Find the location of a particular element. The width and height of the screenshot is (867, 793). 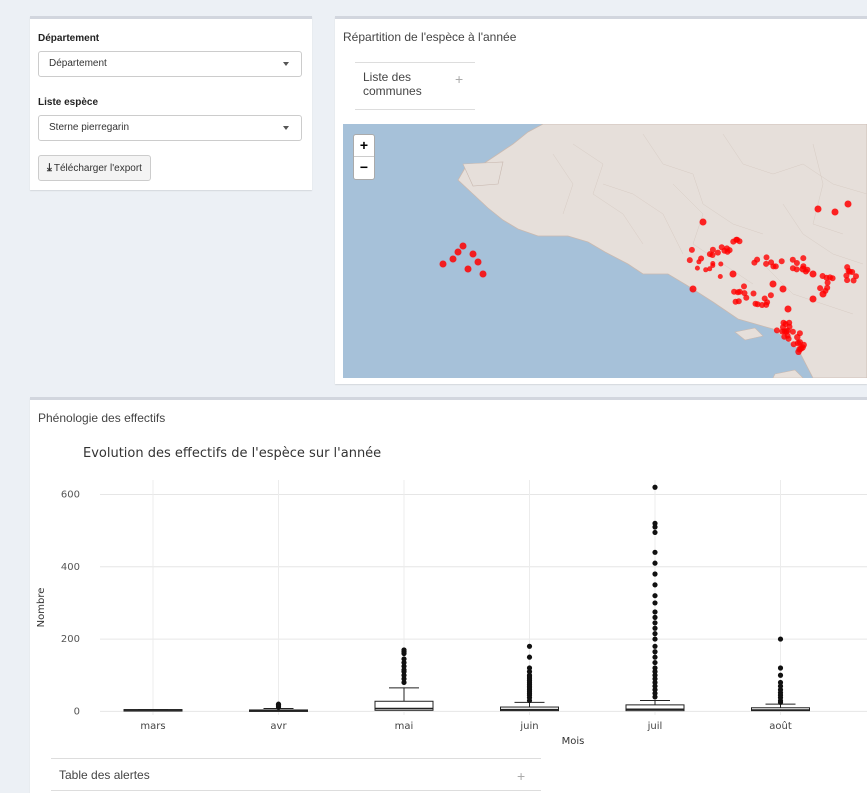

x-tick-label: avr is located at coordinates (278, 726).